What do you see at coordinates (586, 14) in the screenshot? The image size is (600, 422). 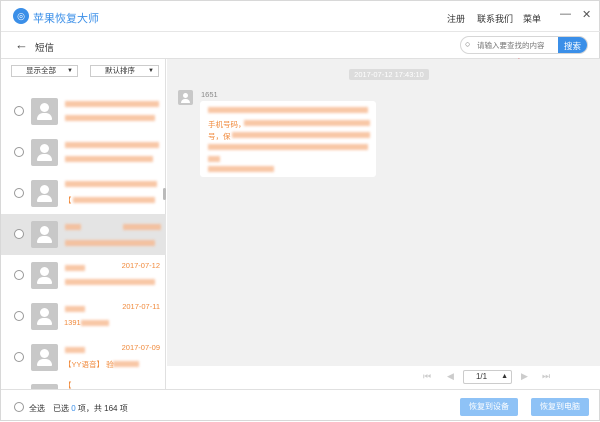 I see `close-icon: ✕` at bounding box center [586, 14].